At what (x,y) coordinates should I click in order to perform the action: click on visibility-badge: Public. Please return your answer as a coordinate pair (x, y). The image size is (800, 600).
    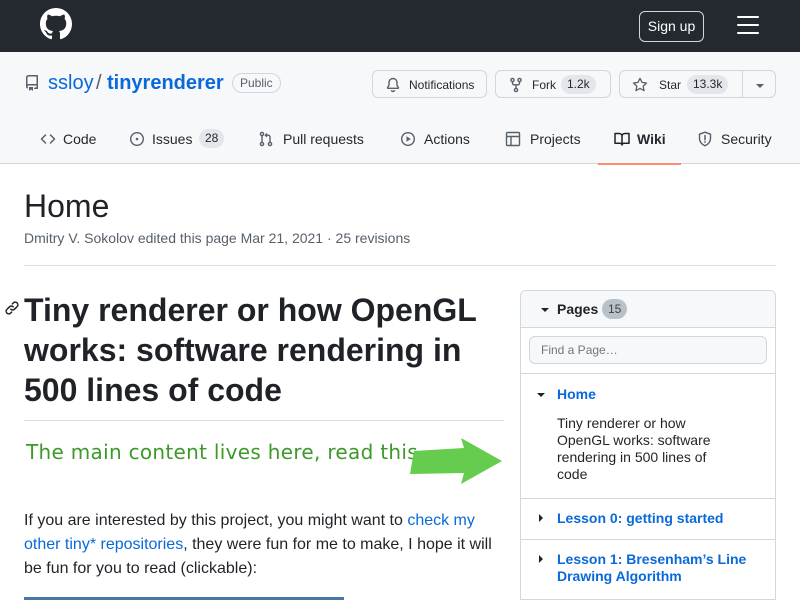
    Looking at the image, I should click on (256, 83).